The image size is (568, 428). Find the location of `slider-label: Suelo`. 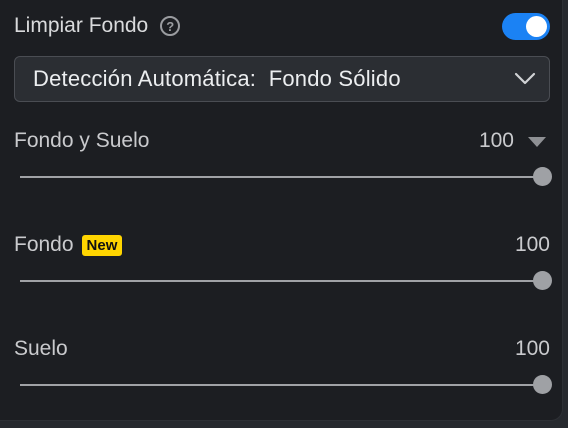

slider-label: Suelo is located at coordinates (41, 348).